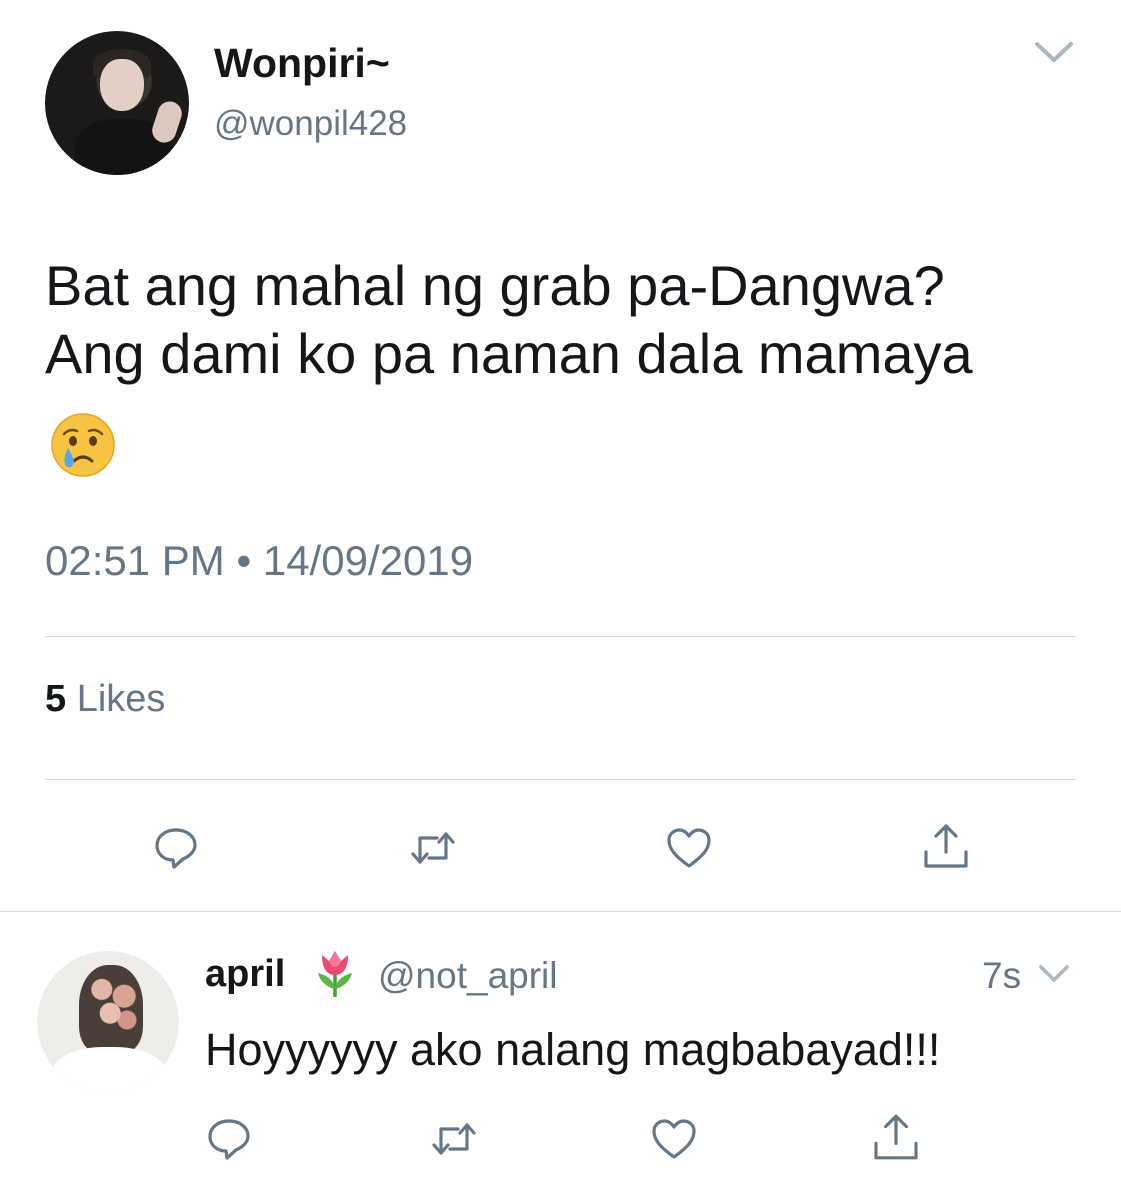 The height and width of the screenshot is (1200, 1121). I want to click on reply-author-avatar, so click(108, 1022).